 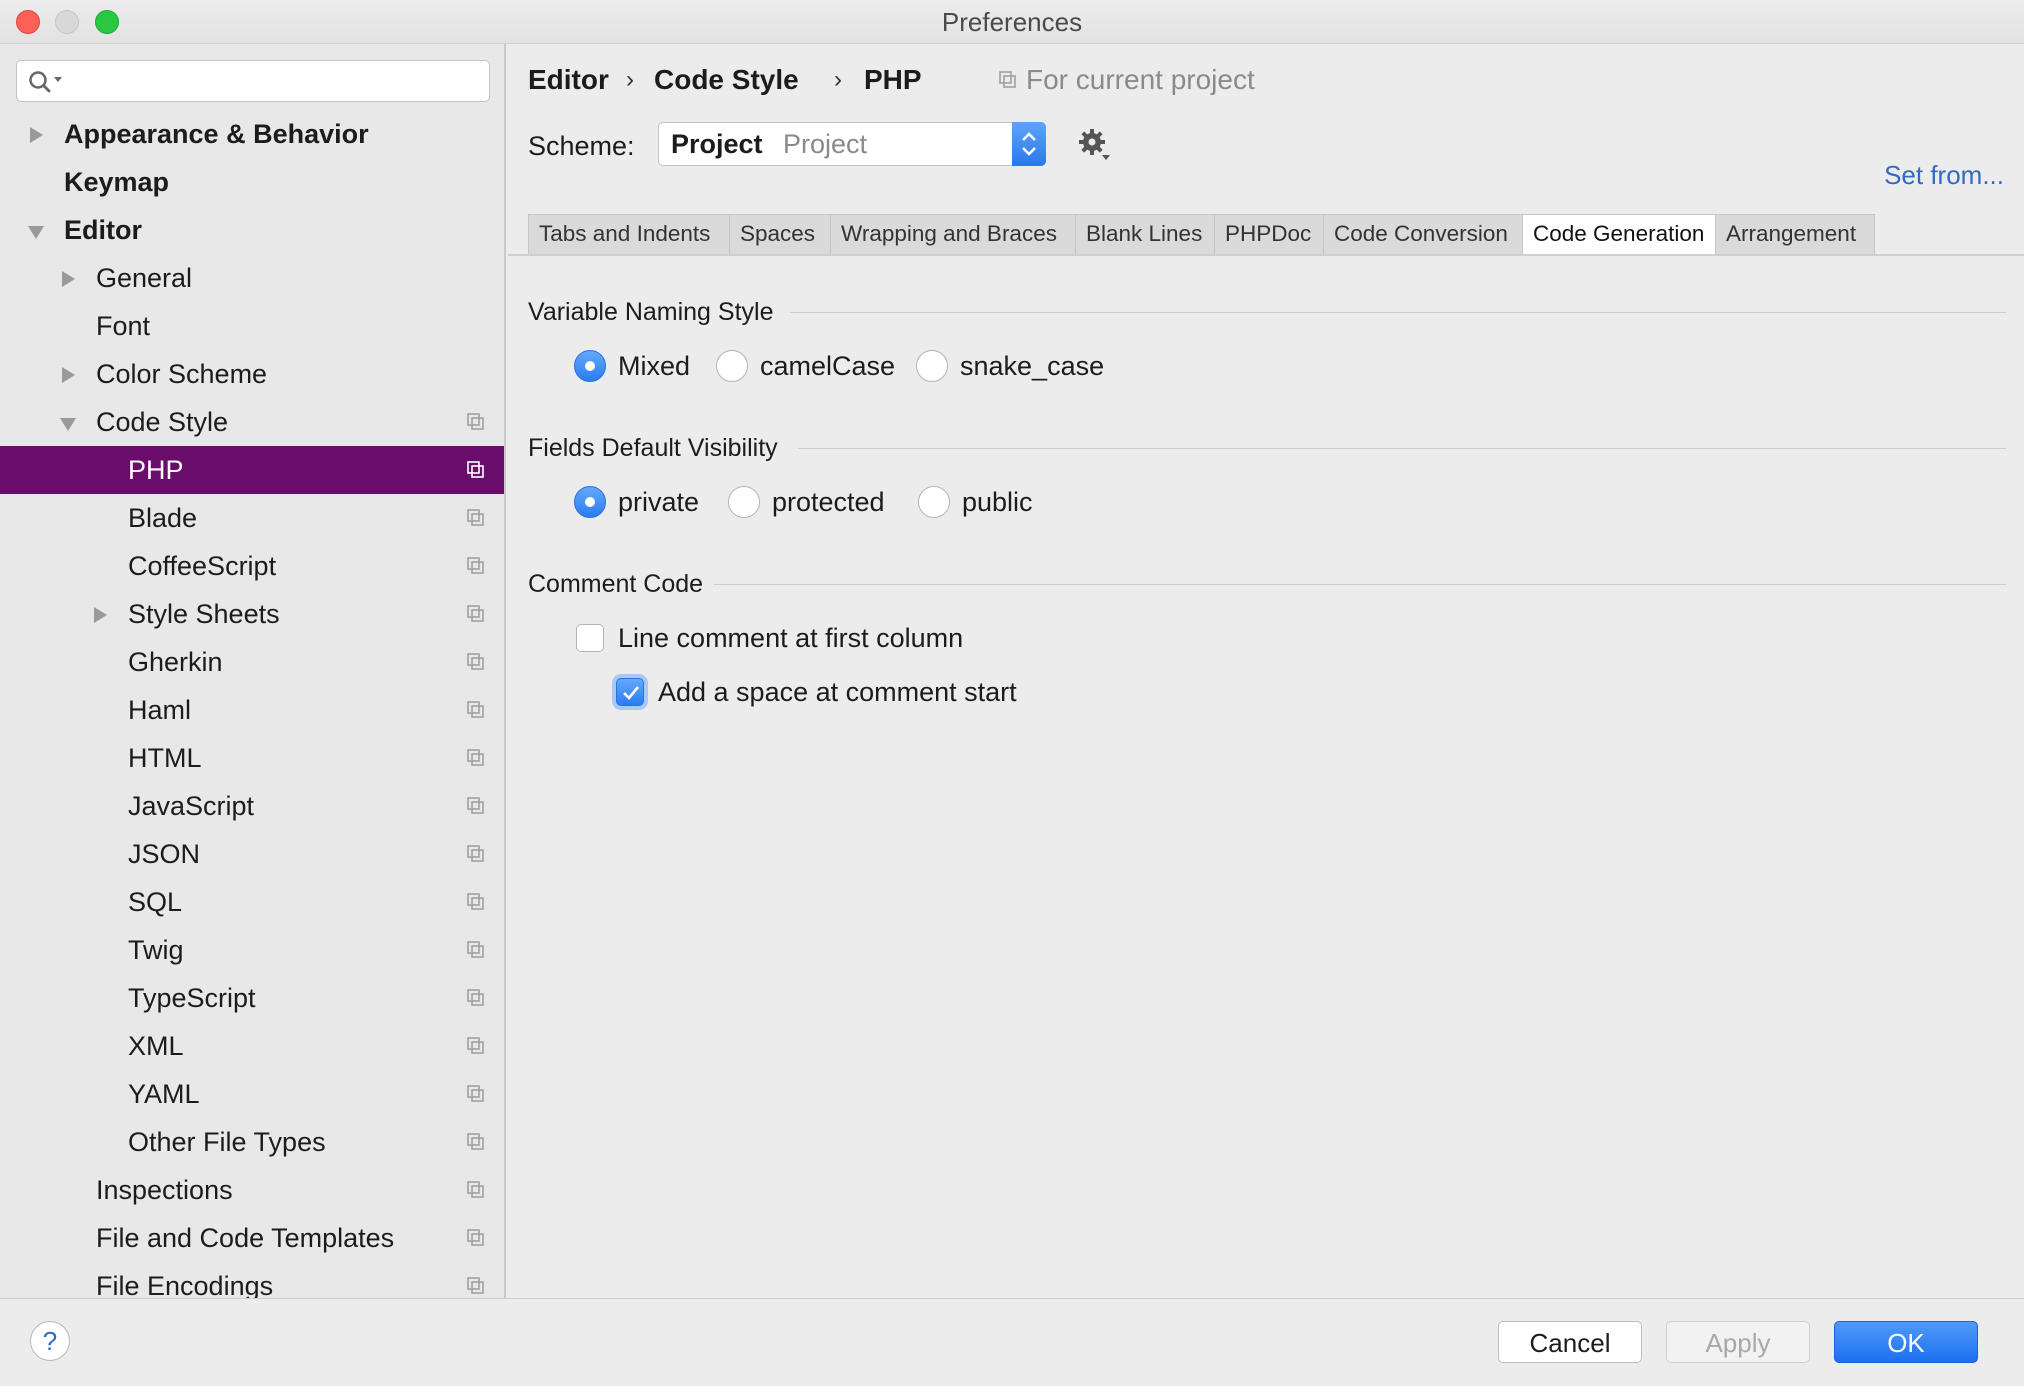 I want to click on scheme-label: Scheme:, so click(x=581, y=146).